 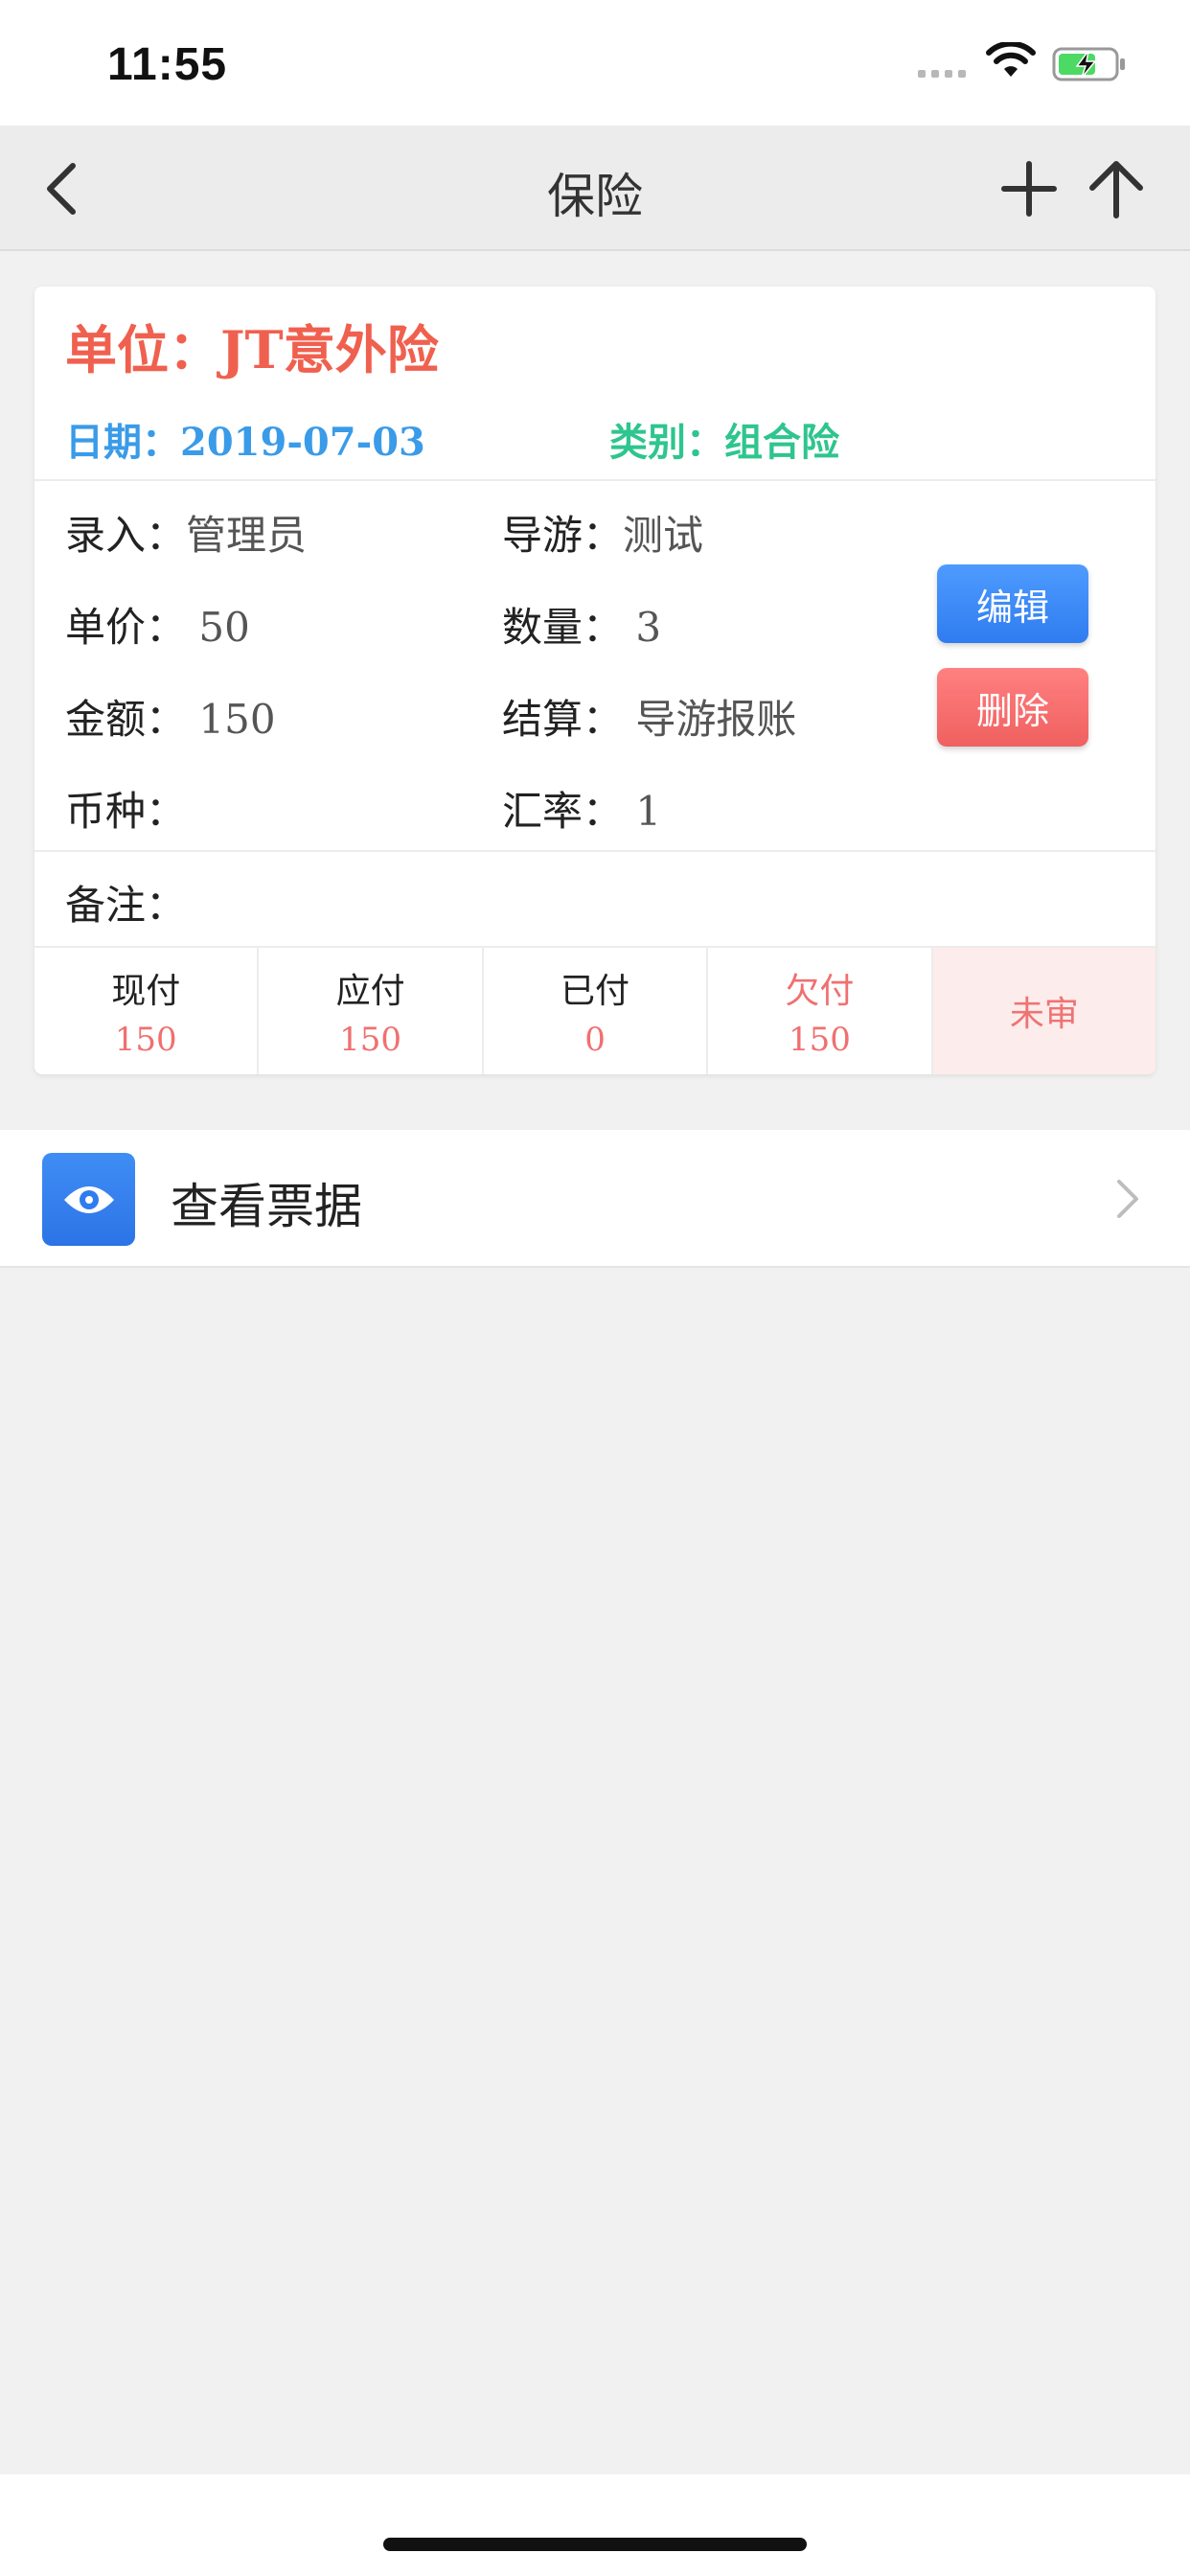 I want to click on settlement-label: 结算：, so click(x=563, y=719).